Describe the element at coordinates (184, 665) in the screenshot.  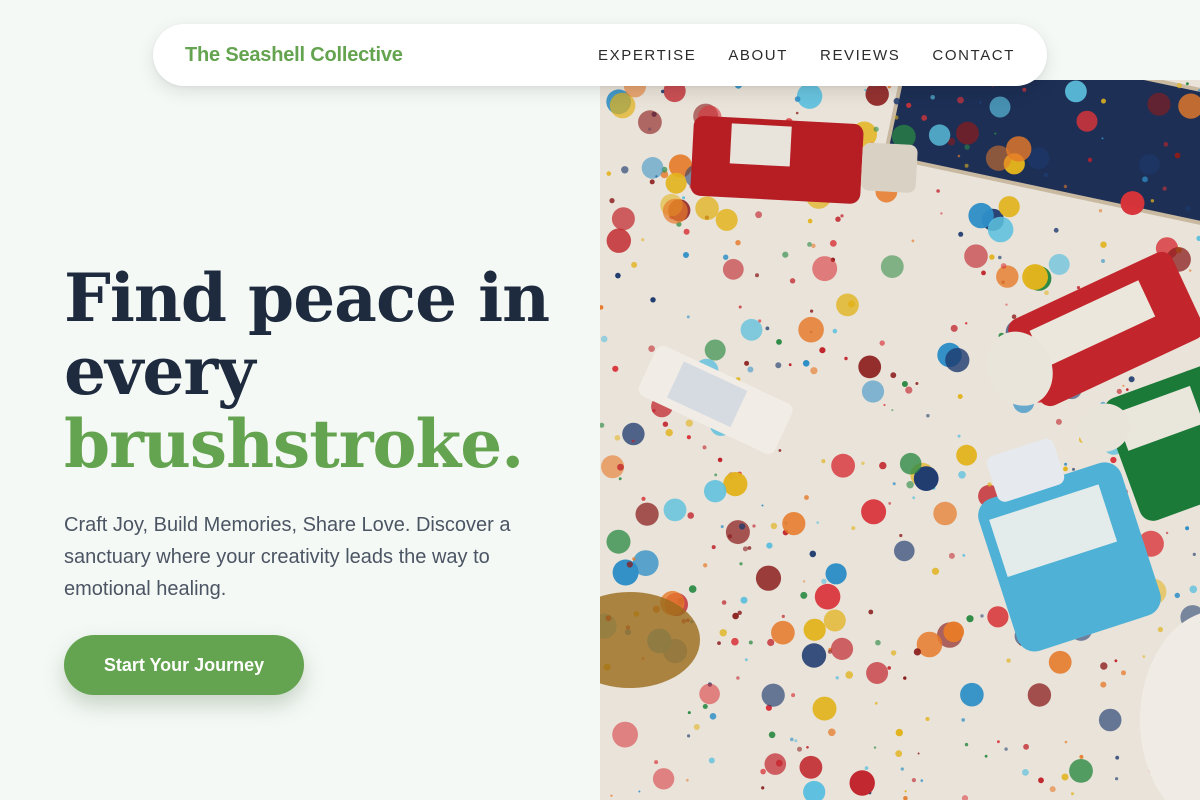
I see `start-journey-button: Start Your Journey` at that location.